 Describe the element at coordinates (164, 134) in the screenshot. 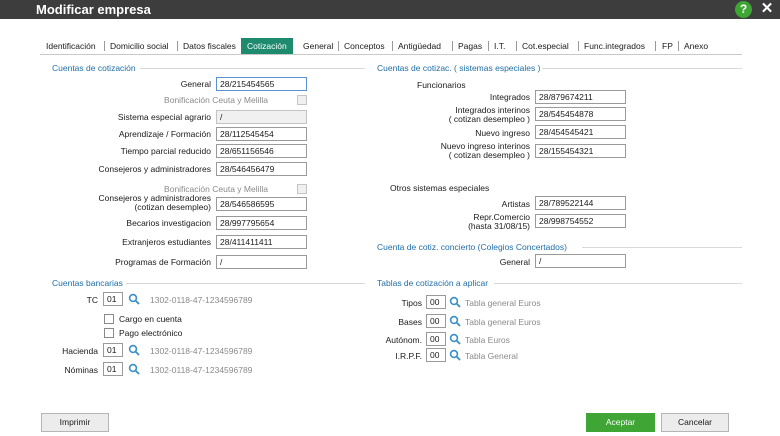

I see `label-aprendizaje: Aprendizaje / Formación` at that location.